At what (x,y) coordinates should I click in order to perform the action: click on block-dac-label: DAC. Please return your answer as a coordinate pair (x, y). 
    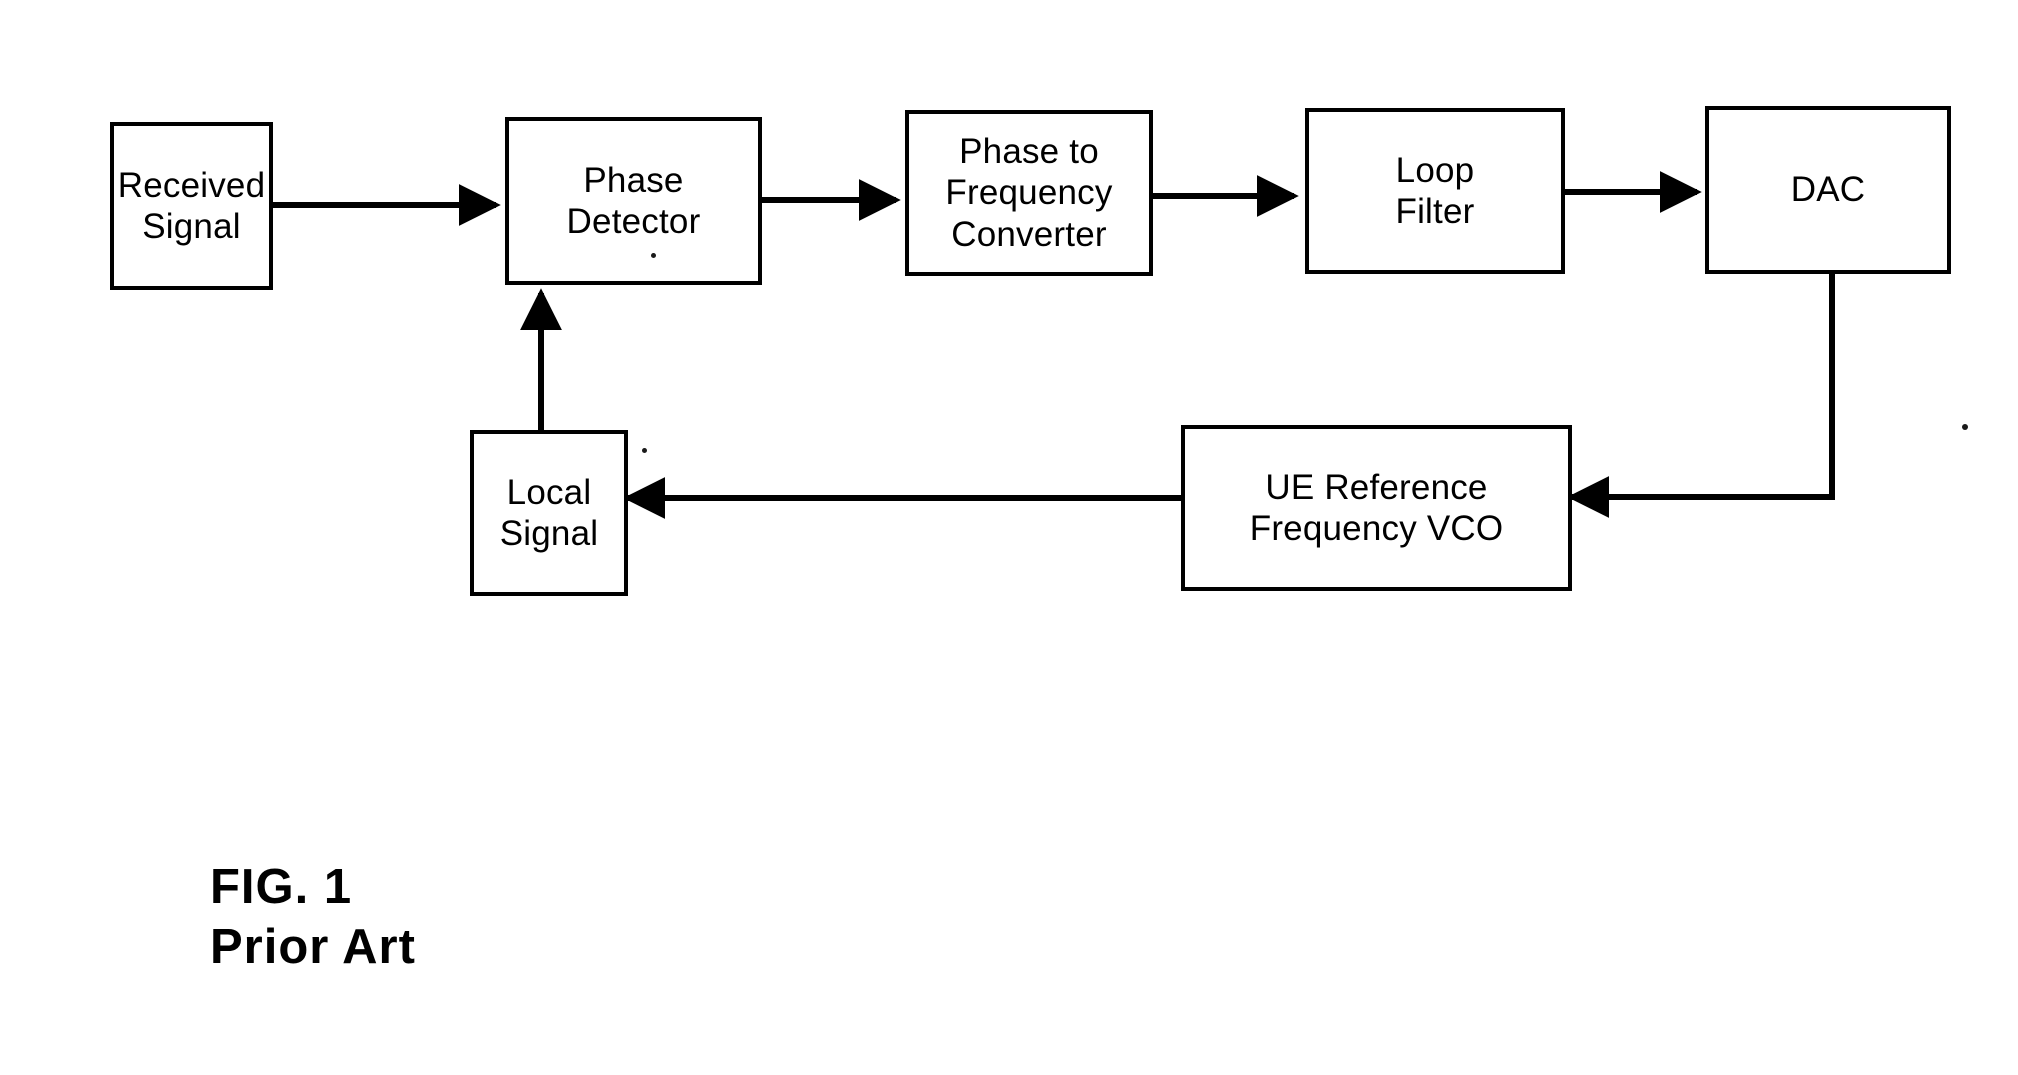
    Looking at the image, I should click on (1828, 190).